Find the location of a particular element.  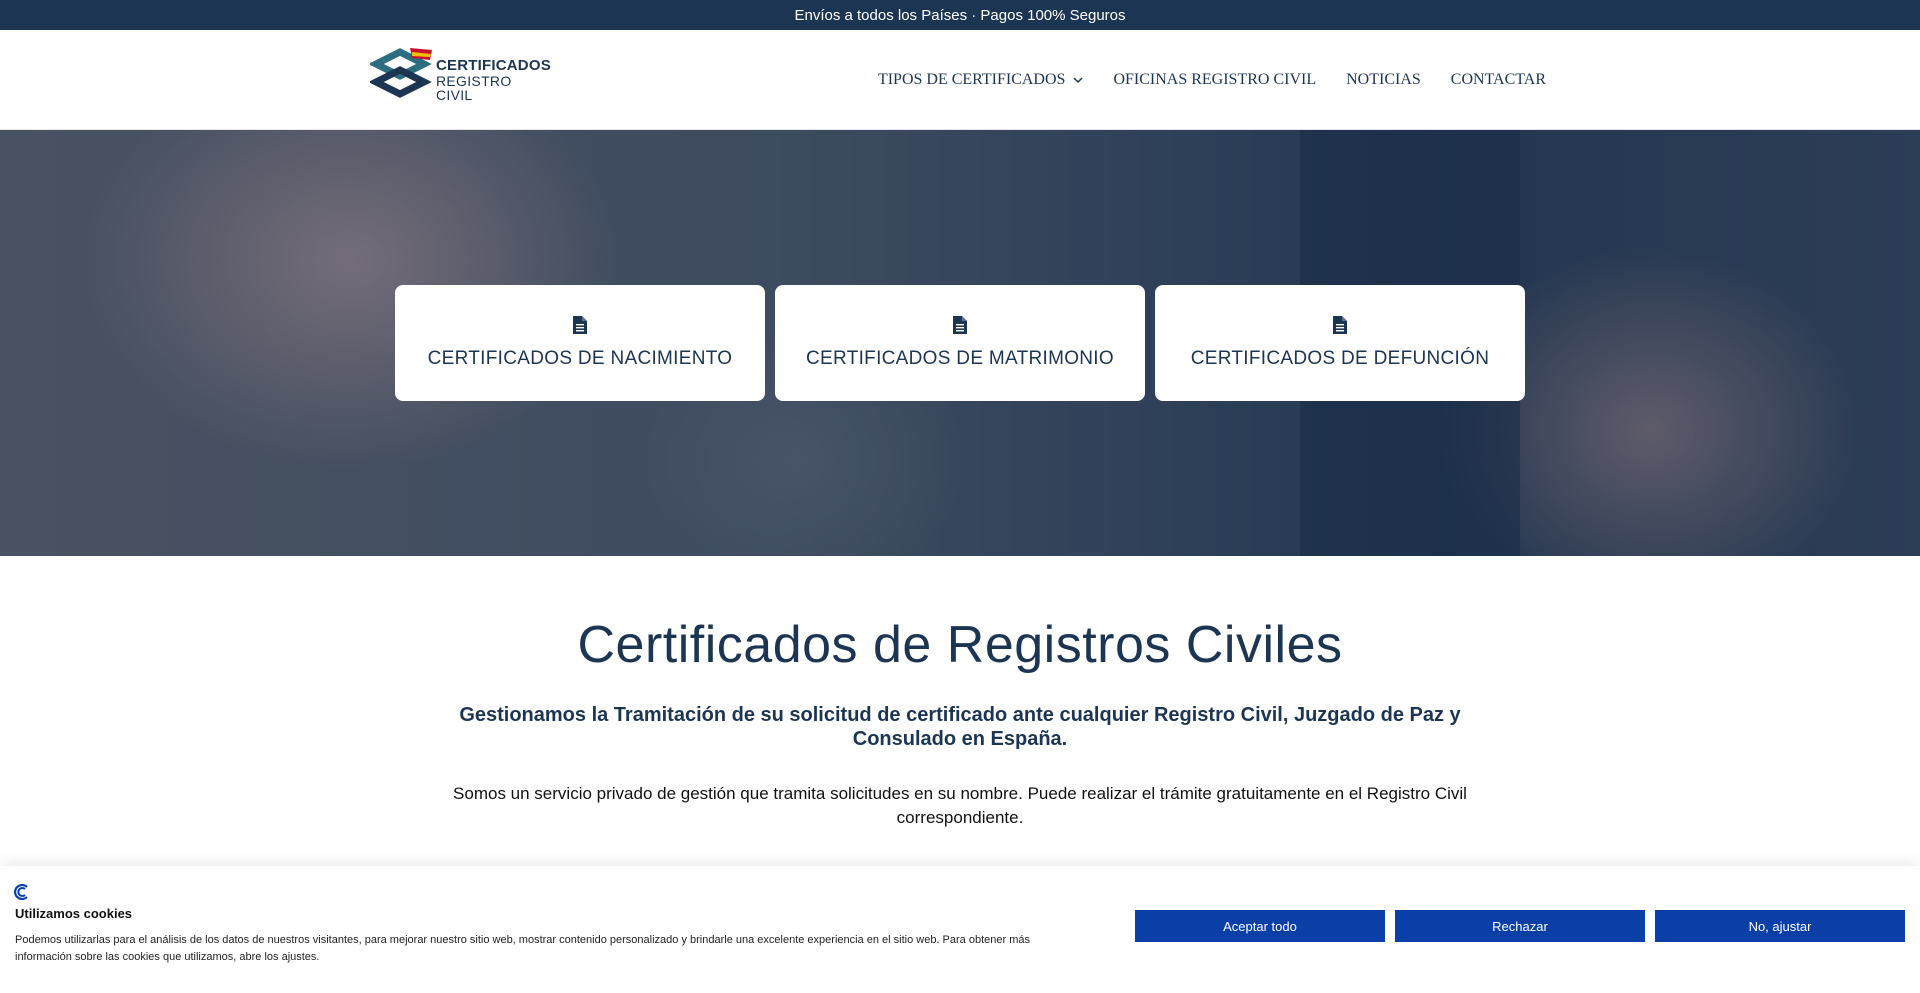

page-title: Certificados de Registros Civiles is located at coordinates (960, 645).